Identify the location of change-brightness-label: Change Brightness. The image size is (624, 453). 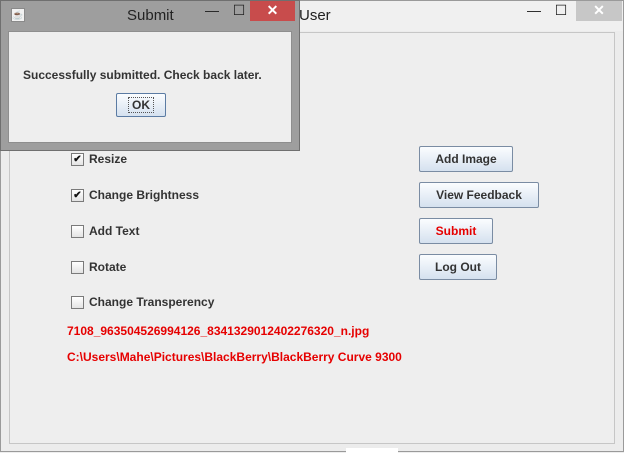
(144, 195).